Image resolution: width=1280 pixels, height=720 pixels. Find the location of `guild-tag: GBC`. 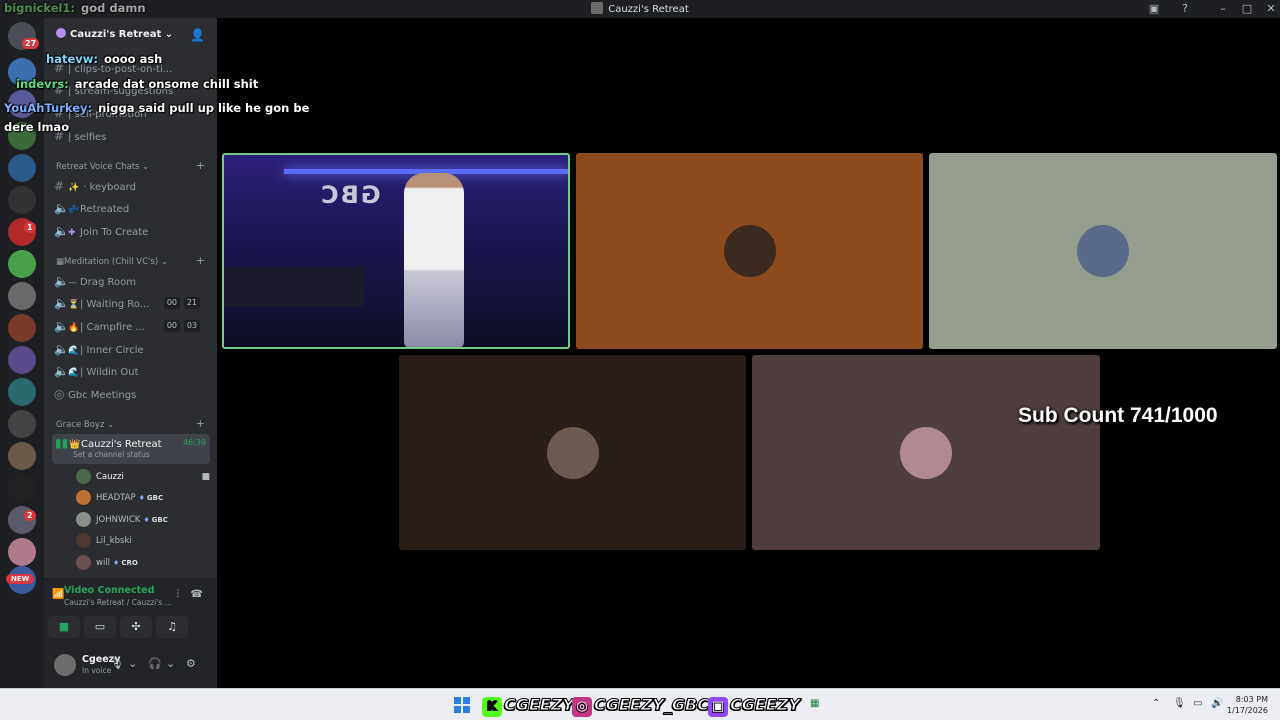

guild-tag: GBC is located at coordinates (155, 520).